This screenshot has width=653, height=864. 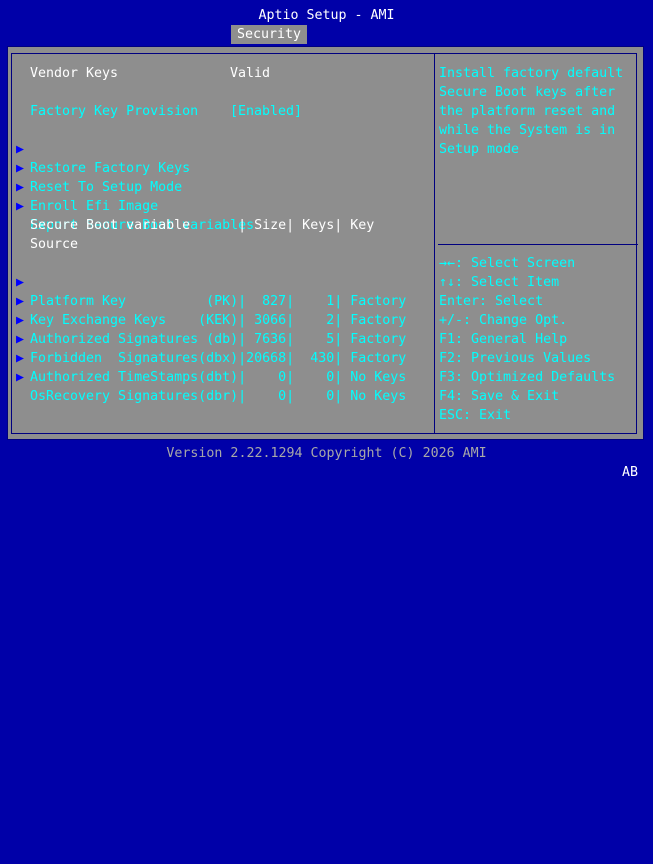 I want to click on table-row-platform-key: ▶ Platform Key (PK)| 827| 1| Factory, so click(x=218, y=281).